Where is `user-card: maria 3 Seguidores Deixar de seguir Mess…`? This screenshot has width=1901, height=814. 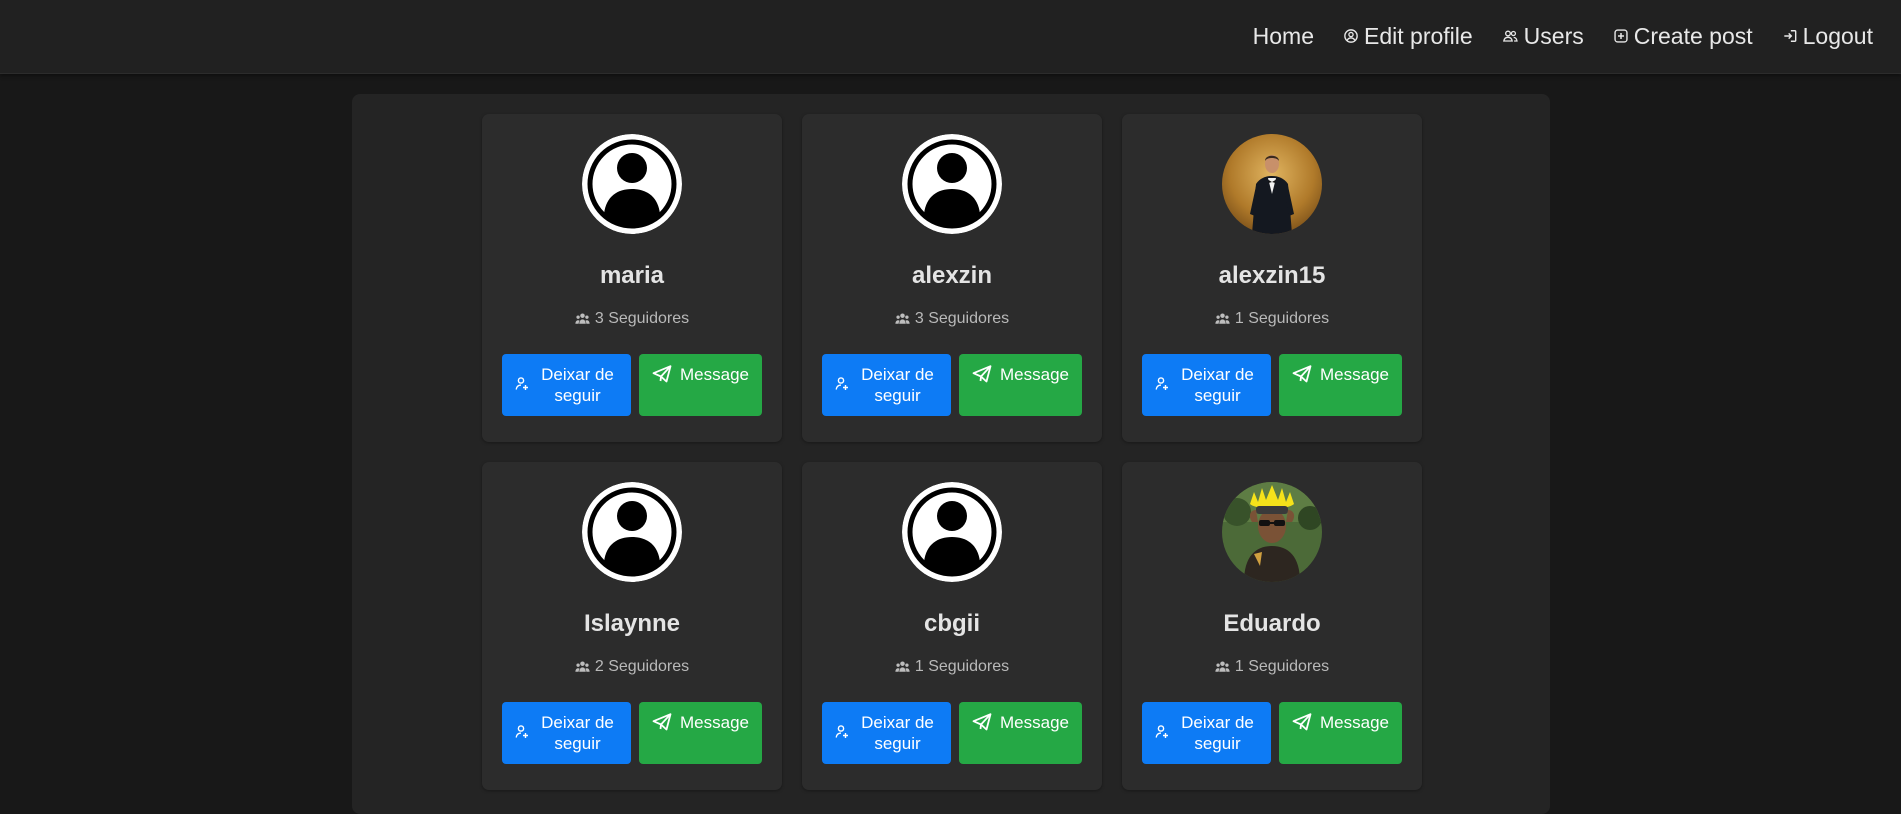 user-card: maria 3 Seguidores Deixar de seguir Mess… is located at coordinates (632, 278).